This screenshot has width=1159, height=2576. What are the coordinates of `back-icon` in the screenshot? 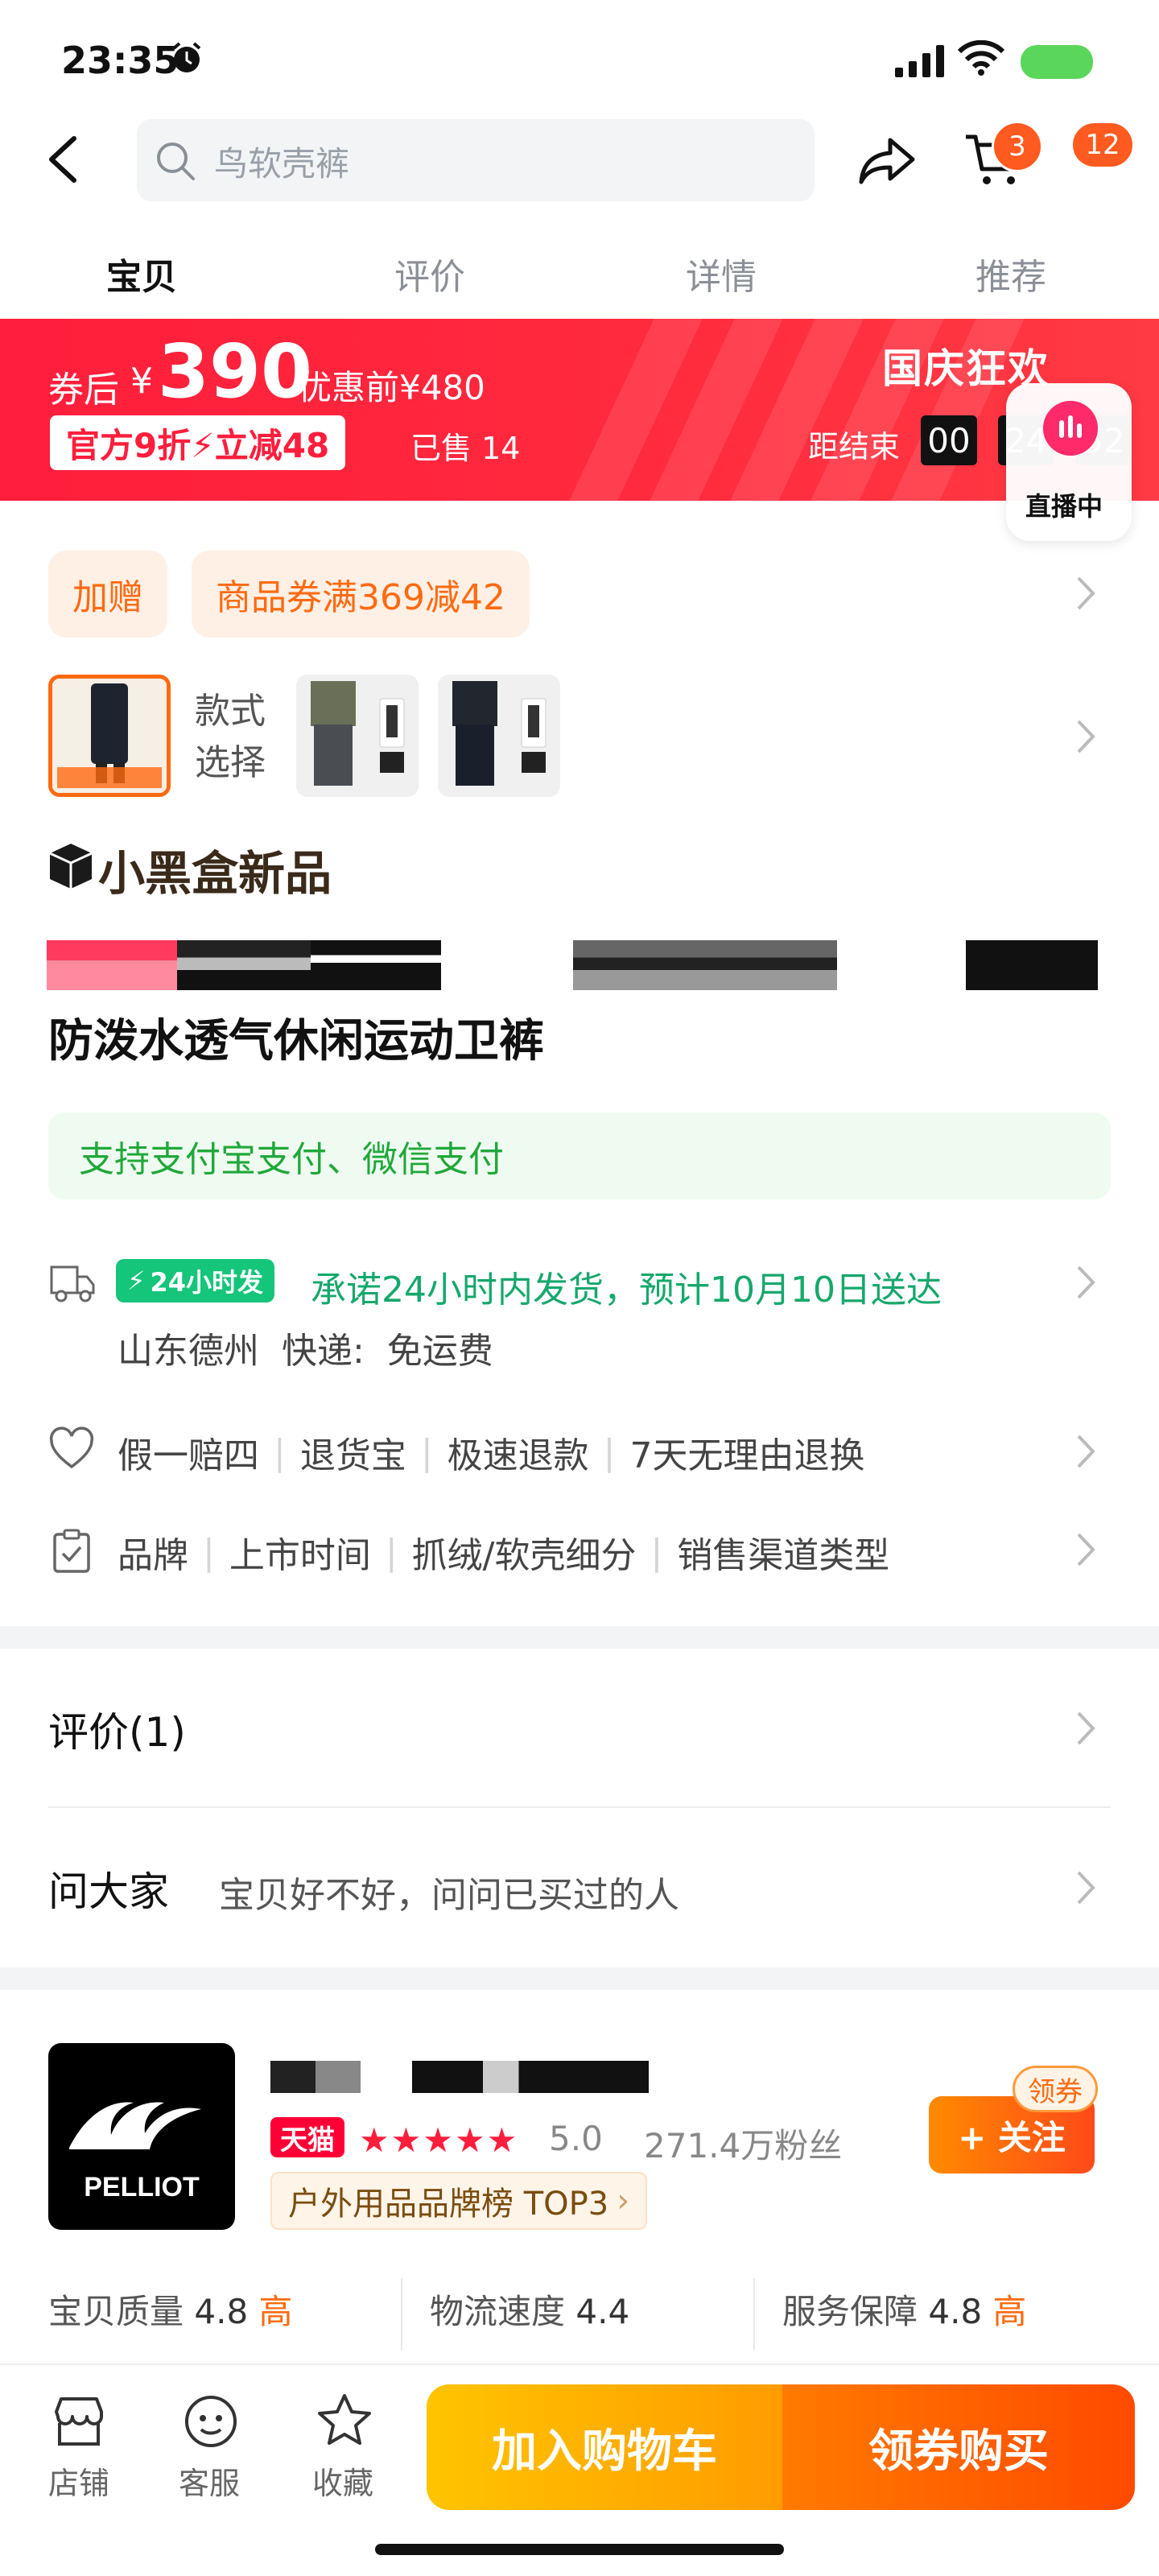 It's located at (63, 159).